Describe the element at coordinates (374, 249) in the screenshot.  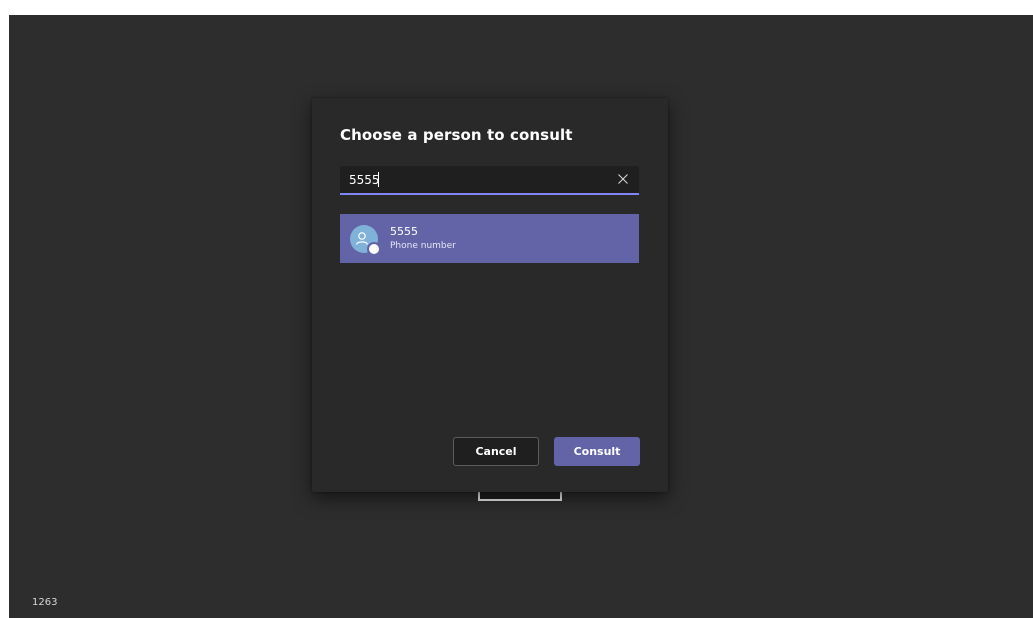
I see `presence-indicator` at that location.